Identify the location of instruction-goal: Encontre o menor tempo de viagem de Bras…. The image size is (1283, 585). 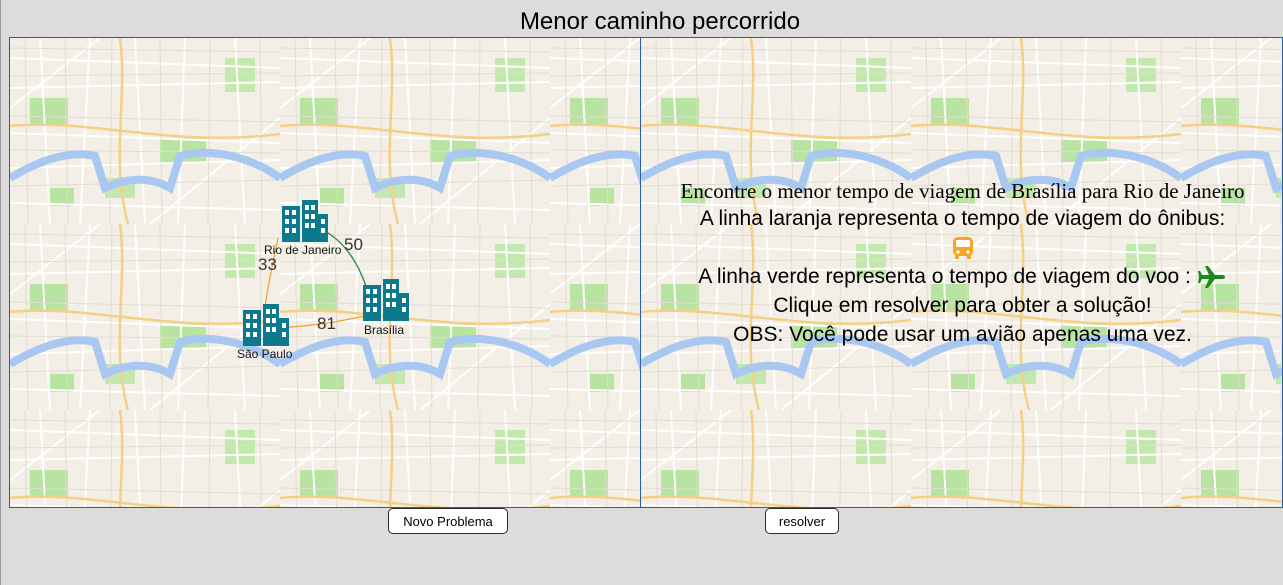
(962, 191).